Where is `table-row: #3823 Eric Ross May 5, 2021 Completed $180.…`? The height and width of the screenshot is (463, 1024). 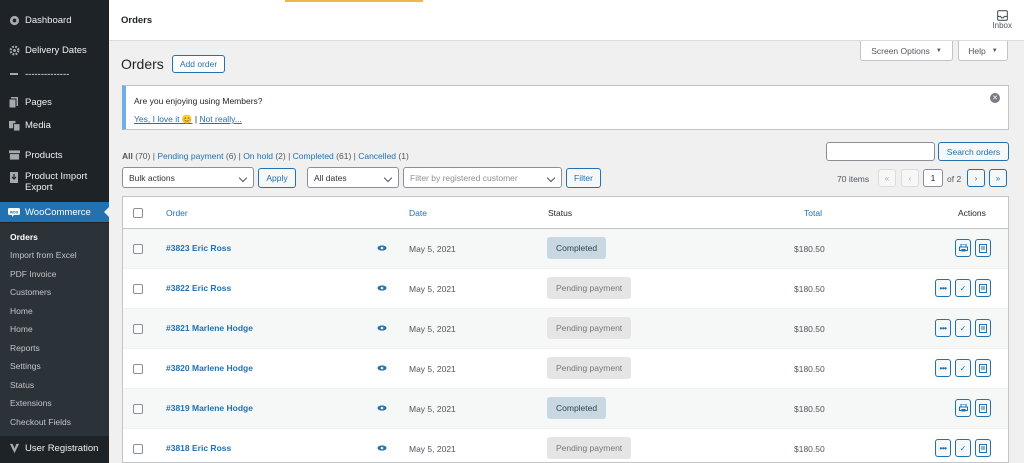
table-row: #3823 Eric Ross May 5, 2021 Completed $180.… is located at coordinates (565, 249).